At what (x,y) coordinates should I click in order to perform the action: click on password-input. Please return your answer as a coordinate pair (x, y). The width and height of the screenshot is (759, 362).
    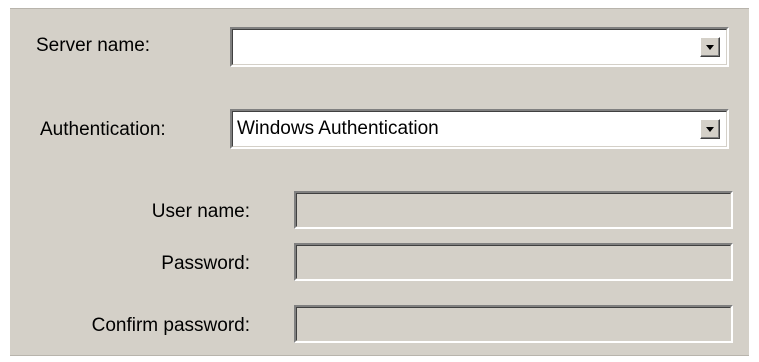
    Looking at the image, I should click on (513, 262).